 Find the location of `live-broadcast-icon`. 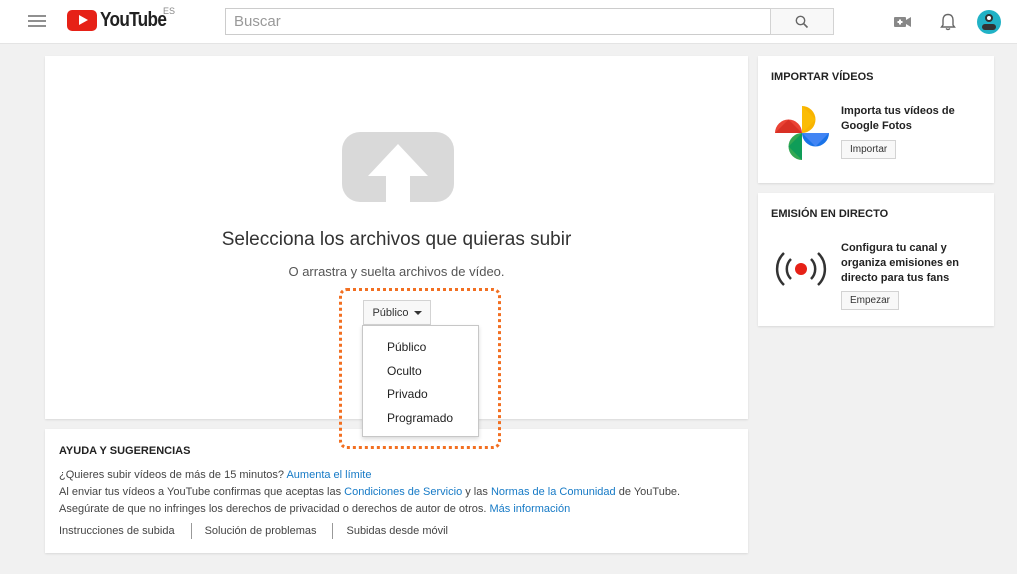

live-broadcast-icon is located at coordinates (801, 271).